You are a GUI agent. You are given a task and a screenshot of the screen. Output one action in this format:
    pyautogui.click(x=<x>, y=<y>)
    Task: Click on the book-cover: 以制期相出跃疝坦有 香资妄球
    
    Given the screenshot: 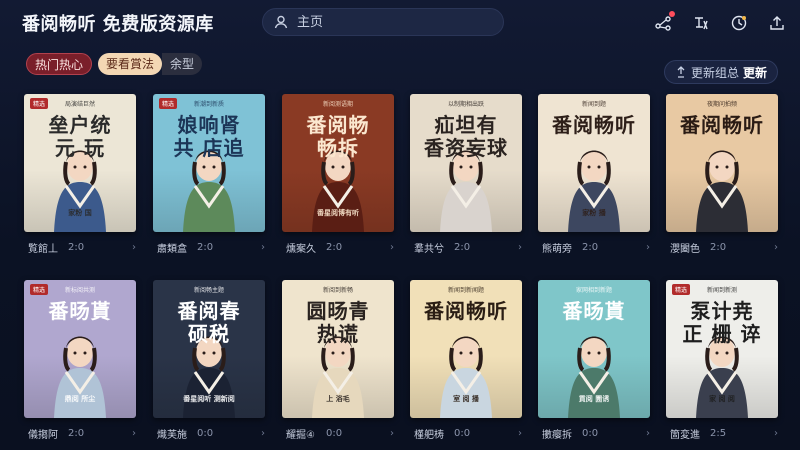 What is the action you would take?
    pyautogui.click(x=466, y=163)
    